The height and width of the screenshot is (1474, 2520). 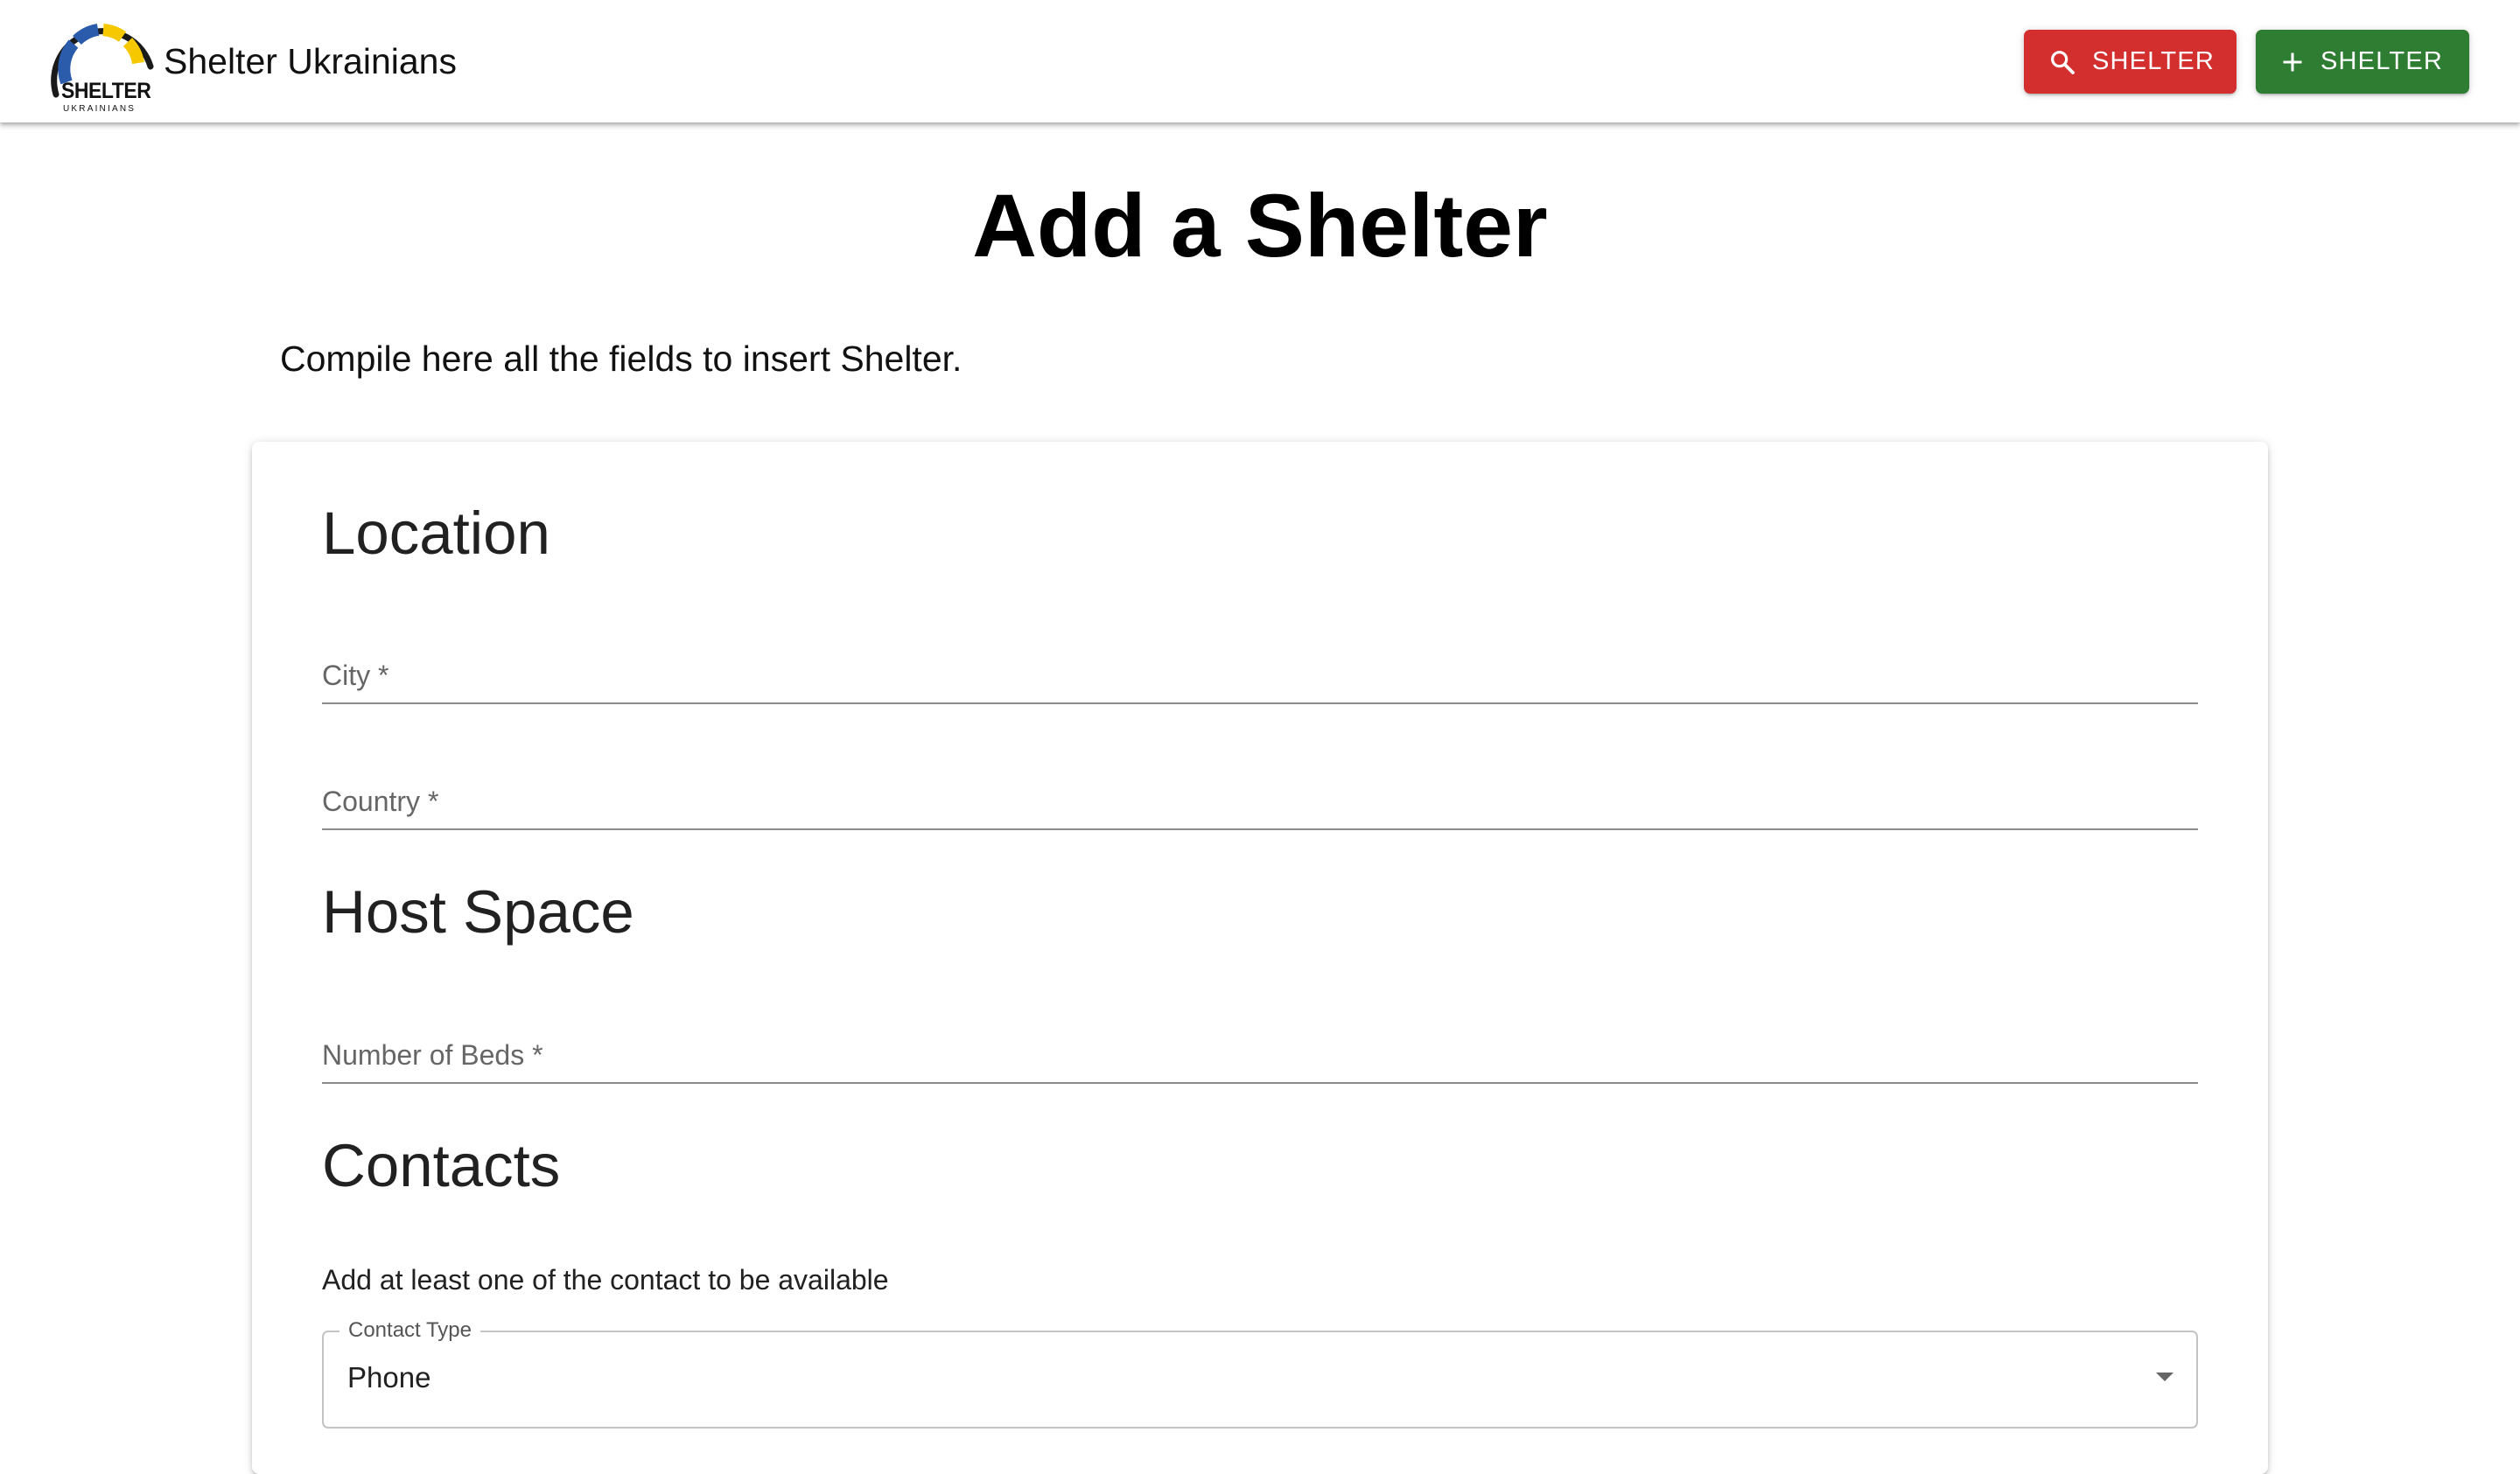 I want to click on search-shelter-button: SHELTER, so click(x=2130, y=62).